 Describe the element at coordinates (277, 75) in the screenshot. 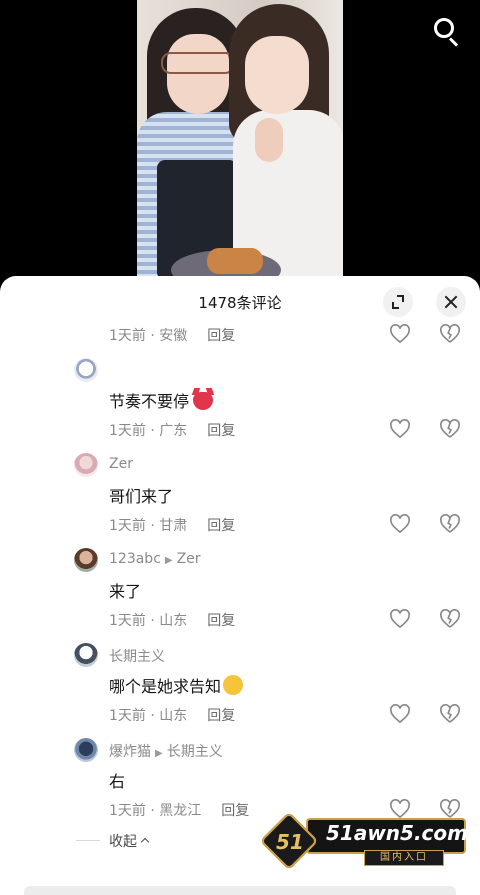

I see `video-person-right-face` at that location.